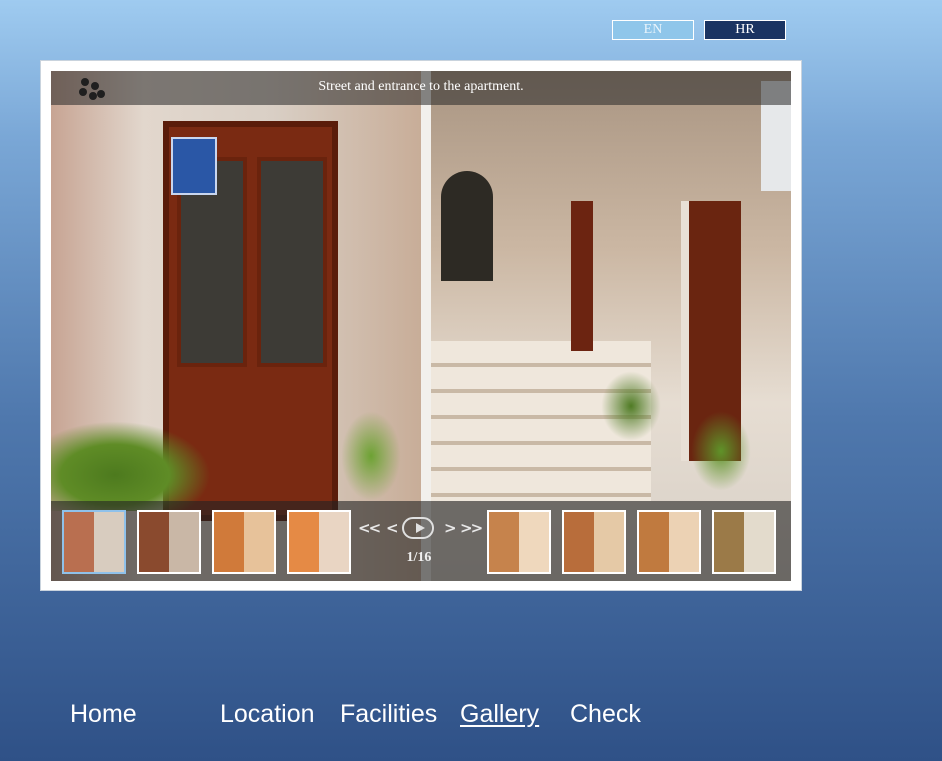 The width and height of the screenshot is (942, 761). Describe the element at coordinates (131, 466) in the screenshot. I see `fern-plant` at that location.